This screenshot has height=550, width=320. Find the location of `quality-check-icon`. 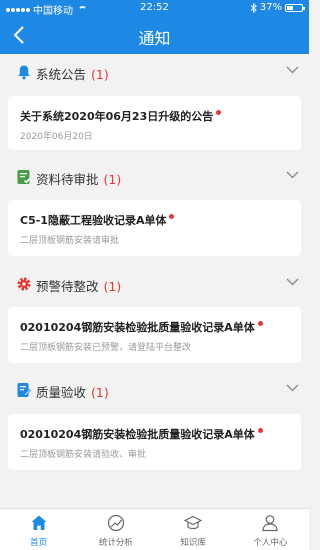

quality-check-icon is located at coordinates (24, 390).